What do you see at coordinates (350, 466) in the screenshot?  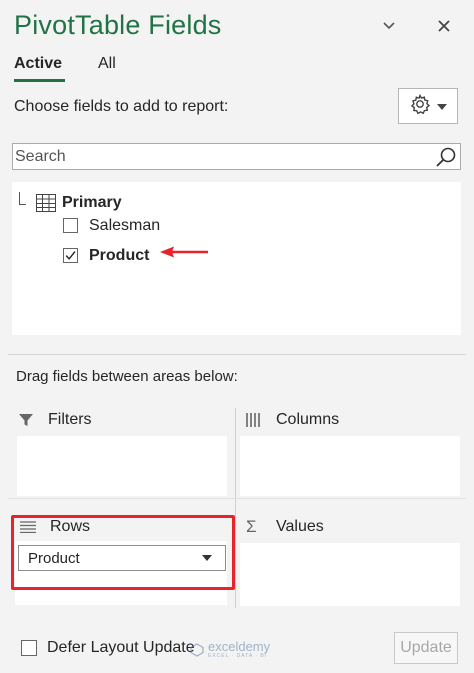 I see `columns-drop-area` at bounding box center [350, 466].